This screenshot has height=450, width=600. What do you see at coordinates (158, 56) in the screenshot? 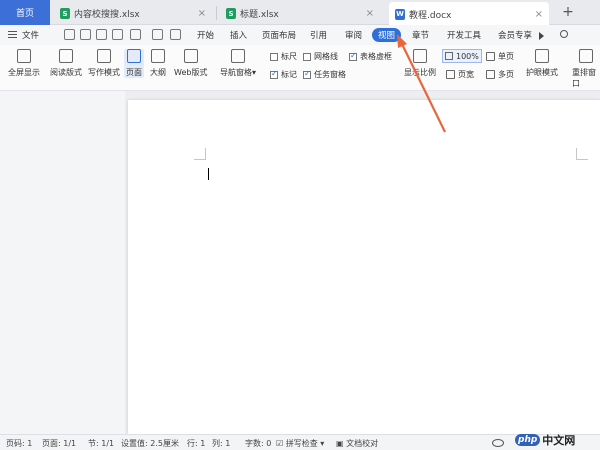
I see `outline-icon` at bounding box center [158, 56].